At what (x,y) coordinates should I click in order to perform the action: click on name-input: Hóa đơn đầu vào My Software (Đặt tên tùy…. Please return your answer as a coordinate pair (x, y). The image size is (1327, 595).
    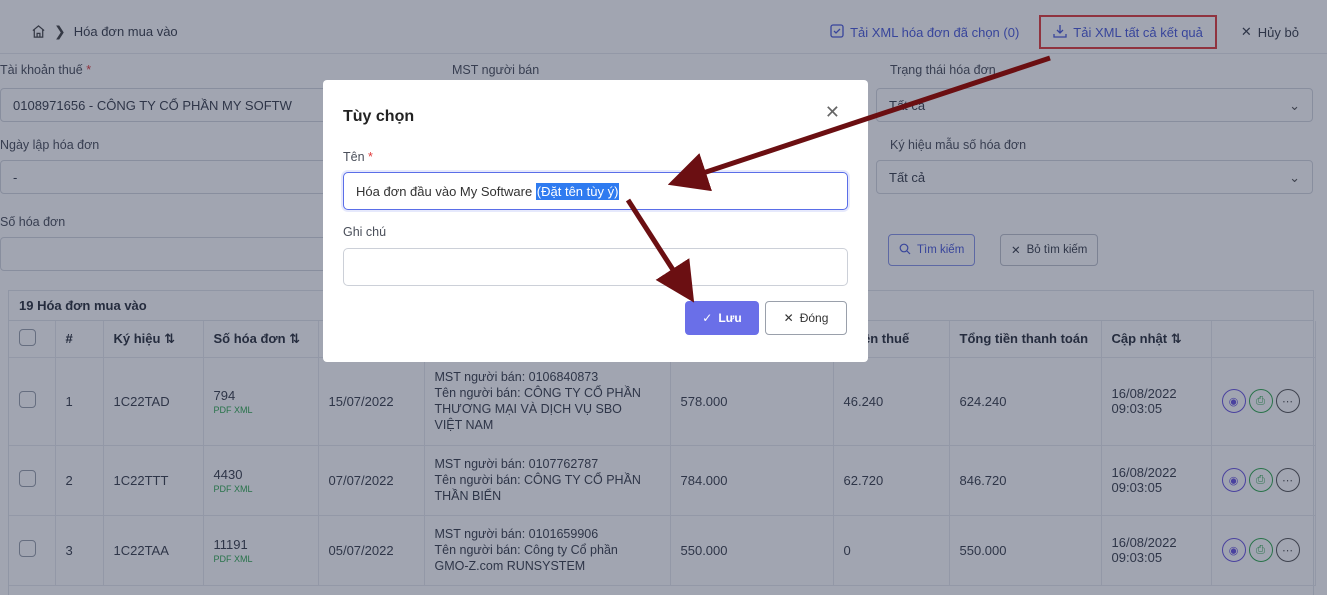
    Looking at the image, I should click on (595, 191).